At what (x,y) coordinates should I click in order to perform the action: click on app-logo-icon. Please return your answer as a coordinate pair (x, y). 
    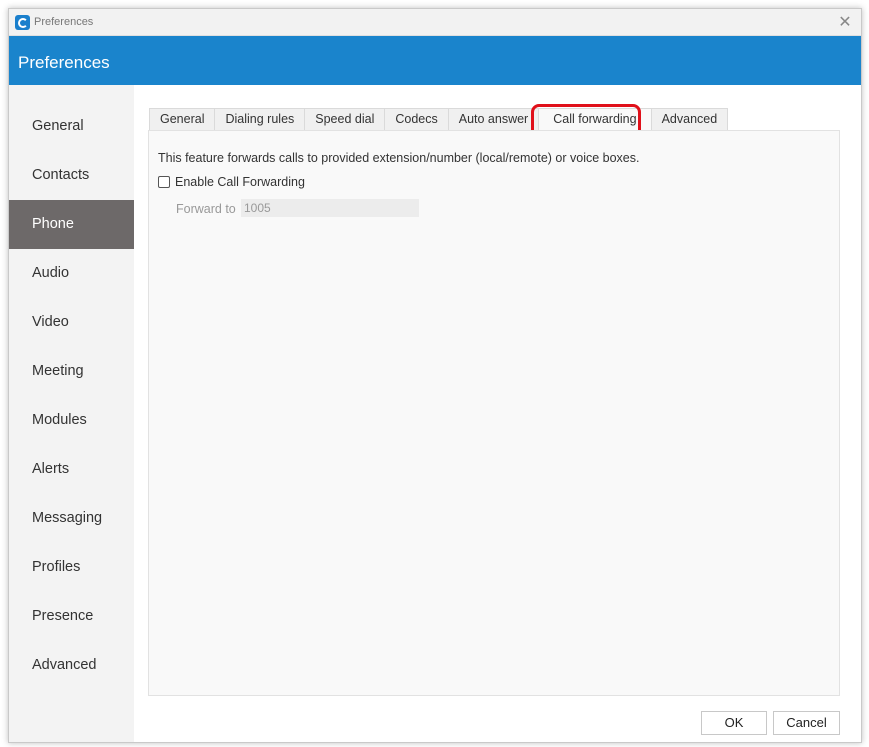
    Looking at the image, I should click on (22, 22).